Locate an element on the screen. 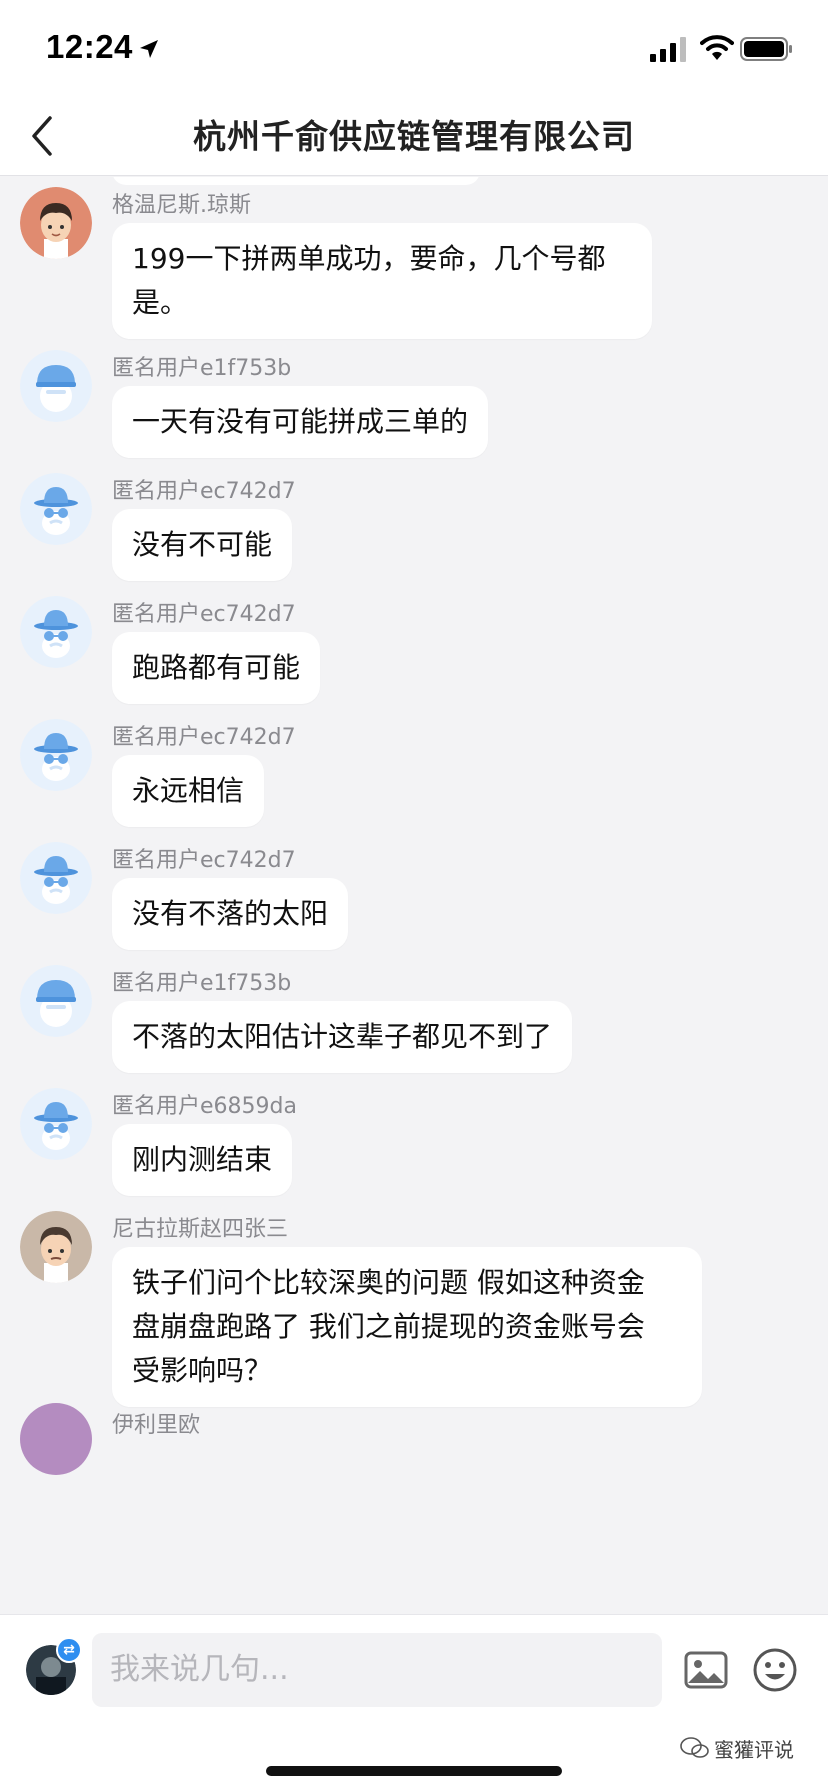 Image resolution: width=828 pixels, height=1792 pixels. message-bubble: 没有不落的太阳 is located at coordinates (230, 914).